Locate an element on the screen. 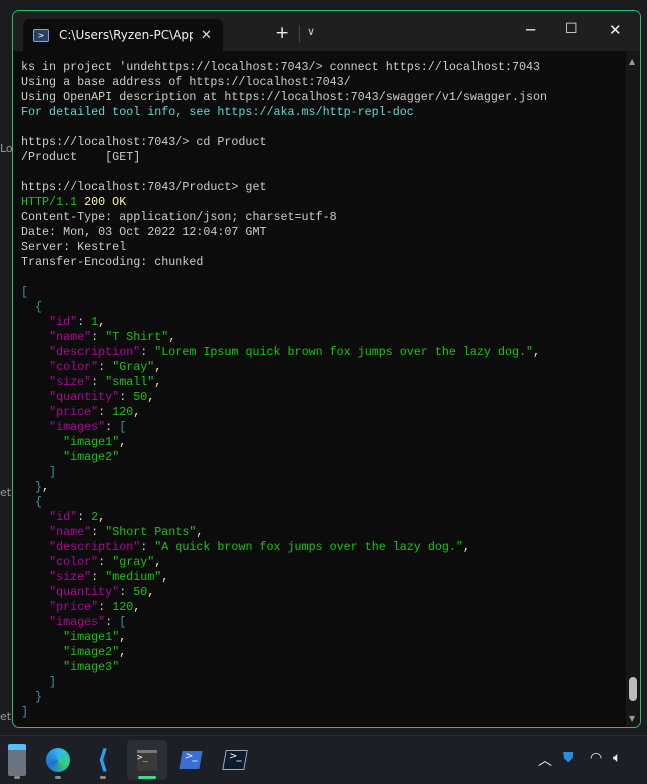 This screenshot has height=784, width=647. background-text: et is located at coordinates (6, 716).